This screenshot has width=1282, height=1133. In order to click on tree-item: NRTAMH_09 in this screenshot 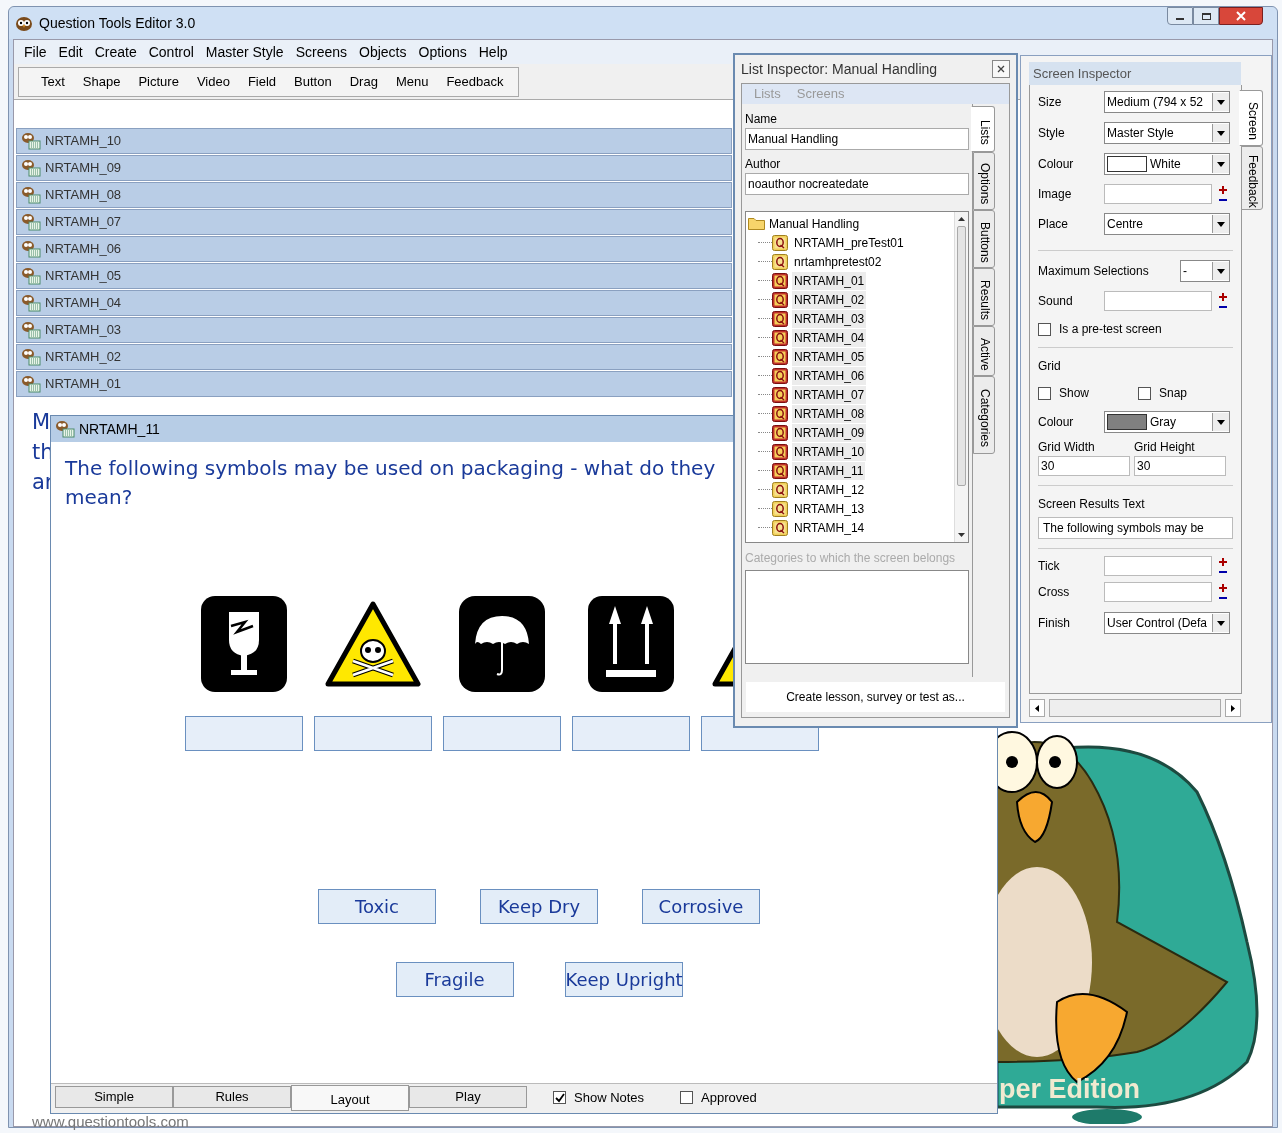, I will do `click(829, 432)`.